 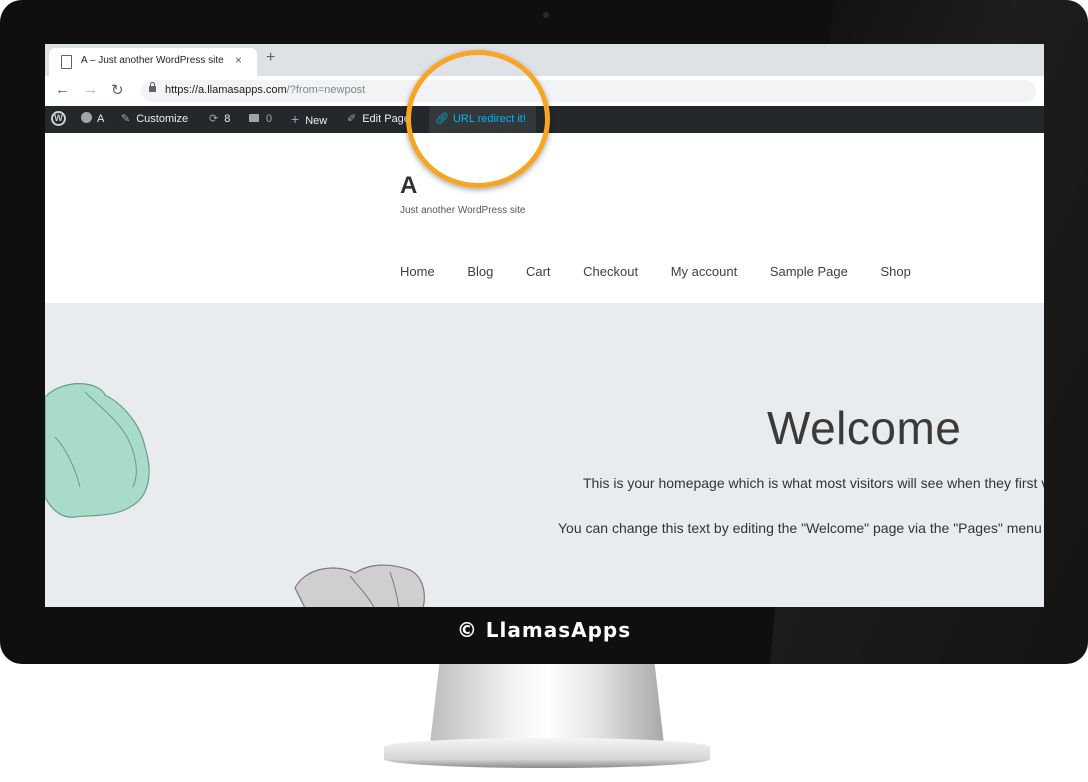 I want to click on dashboard-icon, so click(x=86, y=117).